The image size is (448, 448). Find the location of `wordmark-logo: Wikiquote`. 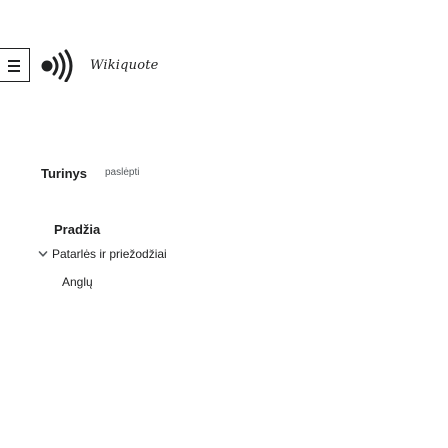

wordmark-logo: Wikiquote is located at coordinates (124, 66).